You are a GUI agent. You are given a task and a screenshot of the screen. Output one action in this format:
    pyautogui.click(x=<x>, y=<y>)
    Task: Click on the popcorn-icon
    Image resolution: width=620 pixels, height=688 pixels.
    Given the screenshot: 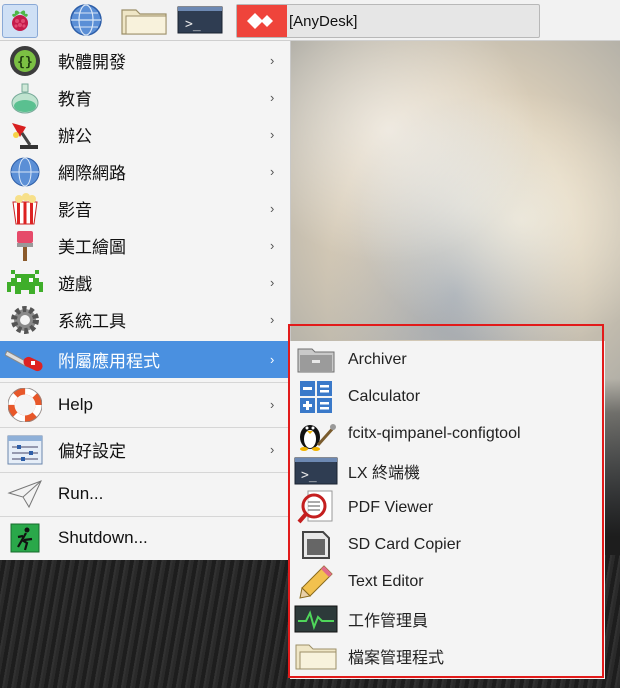 What is the action you would take?
    pyautogui.click(x=25, y=208)
    